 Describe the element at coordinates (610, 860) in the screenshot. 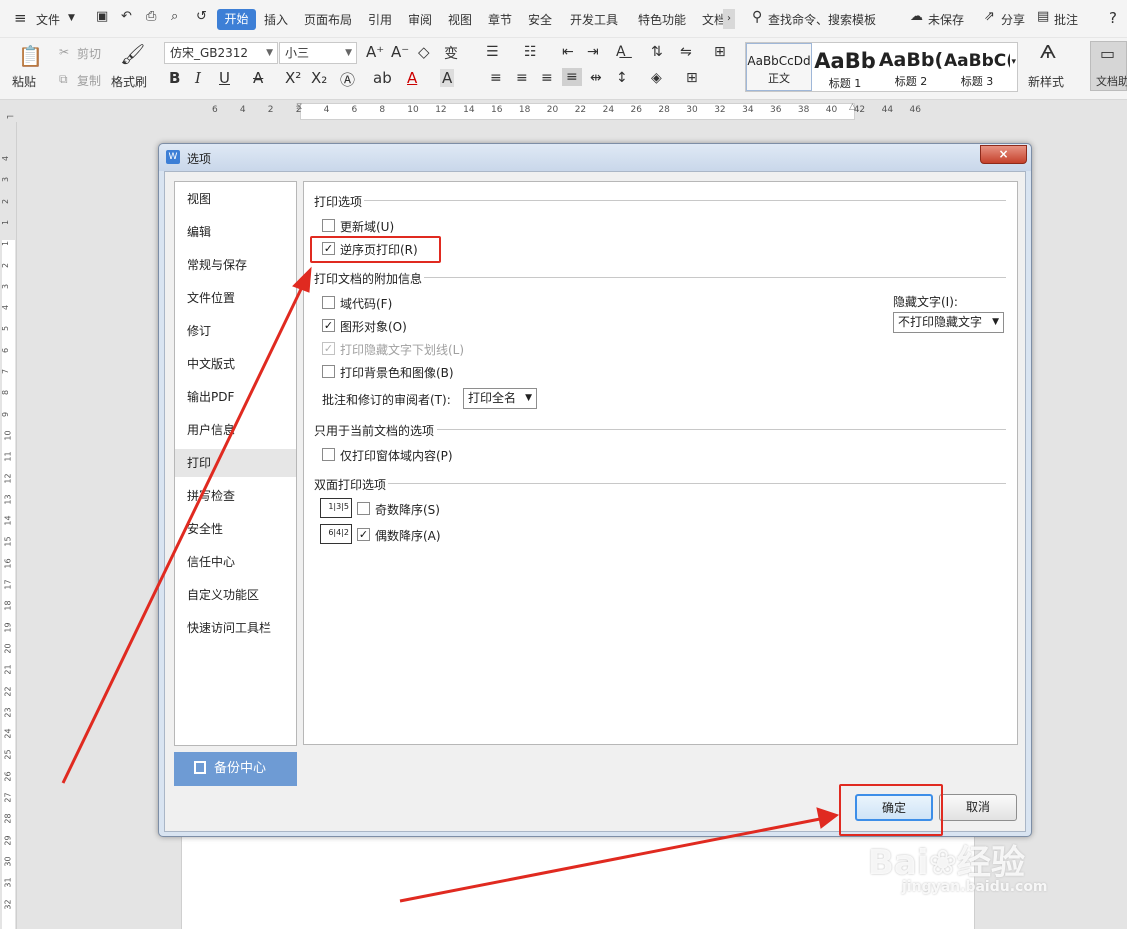

I see `arrow-to-ok` at that location.